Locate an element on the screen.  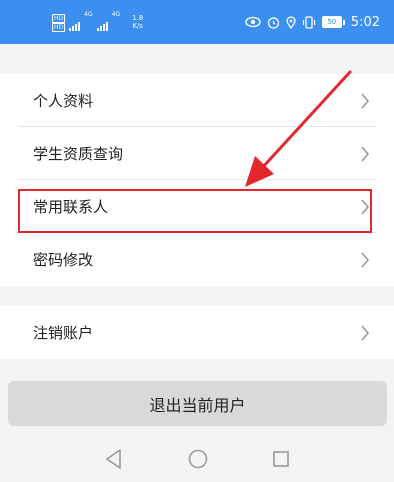
system-nav-bar is located at coordinates (197, 459).